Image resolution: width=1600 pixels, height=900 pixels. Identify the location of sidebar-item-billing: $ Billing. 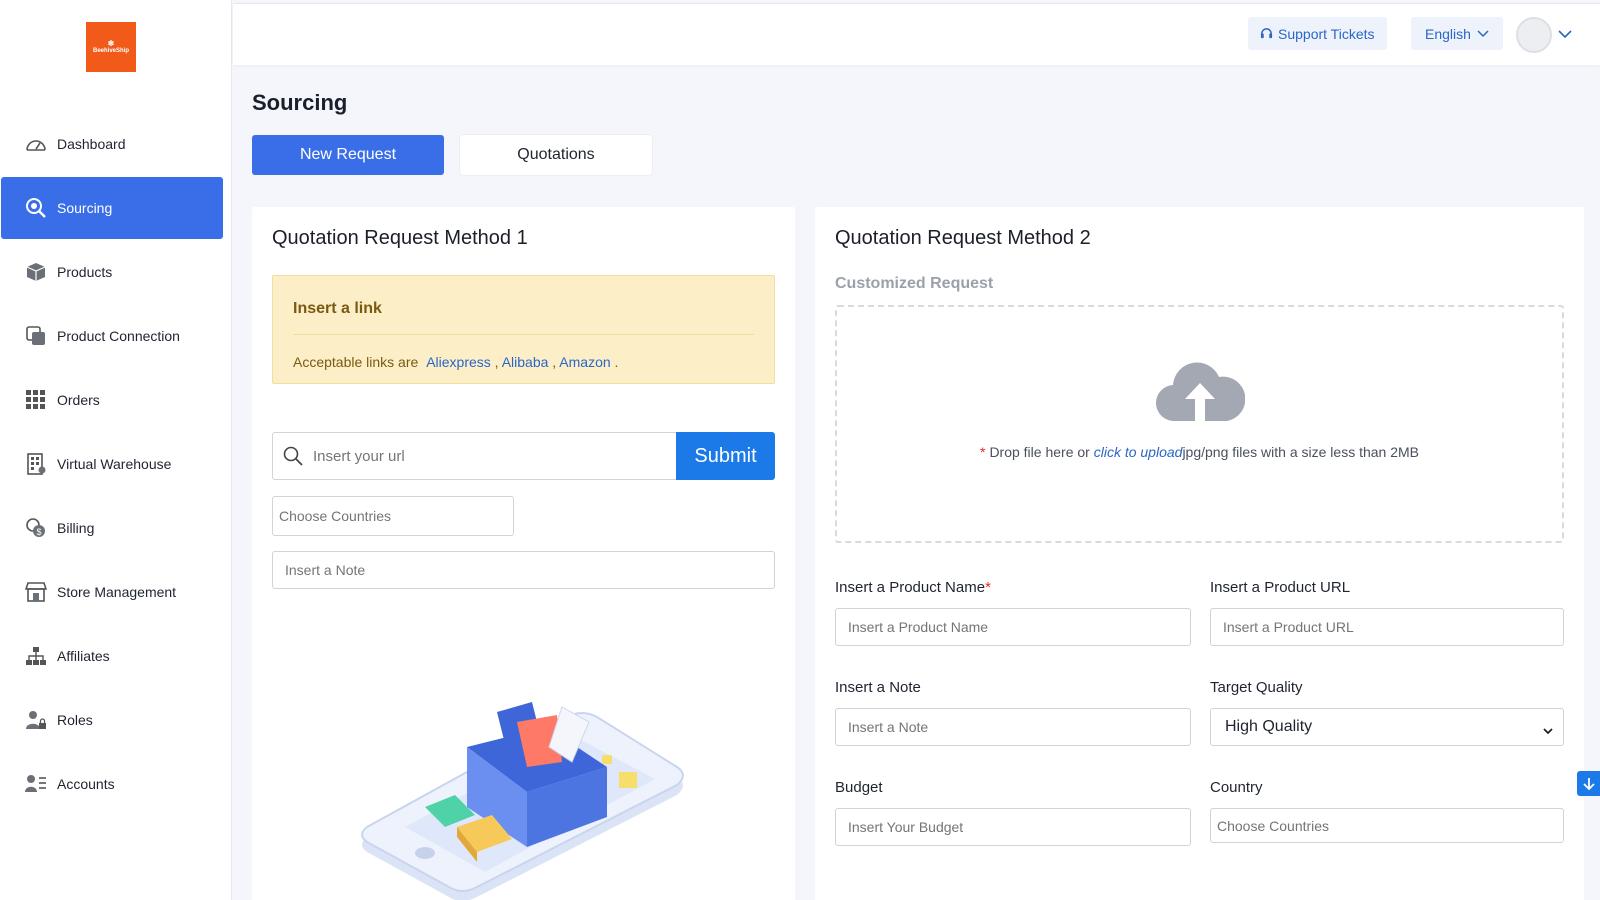
(112, 528).